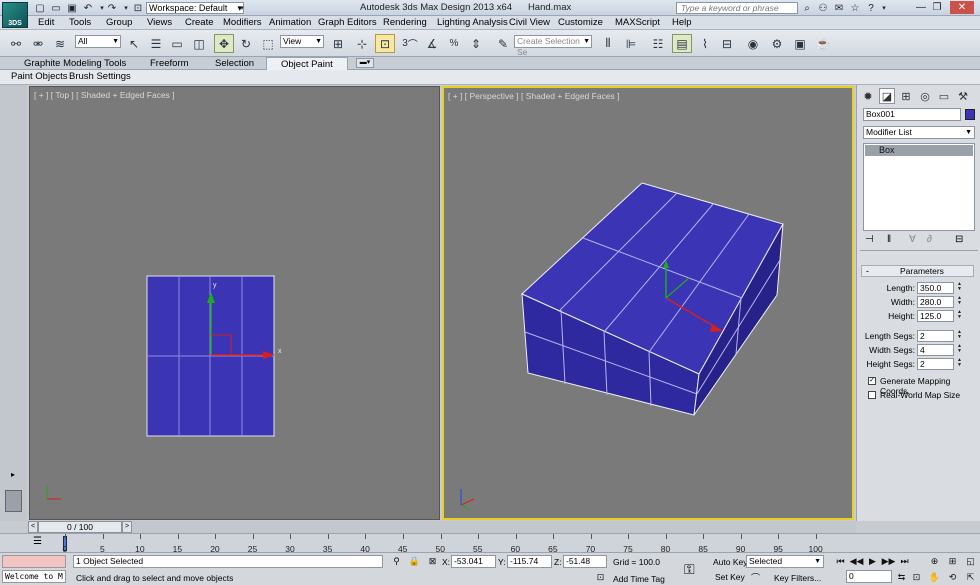 This screenshot has width=980, height=585. I want to click on object-color-swatch, so click(970, 114).